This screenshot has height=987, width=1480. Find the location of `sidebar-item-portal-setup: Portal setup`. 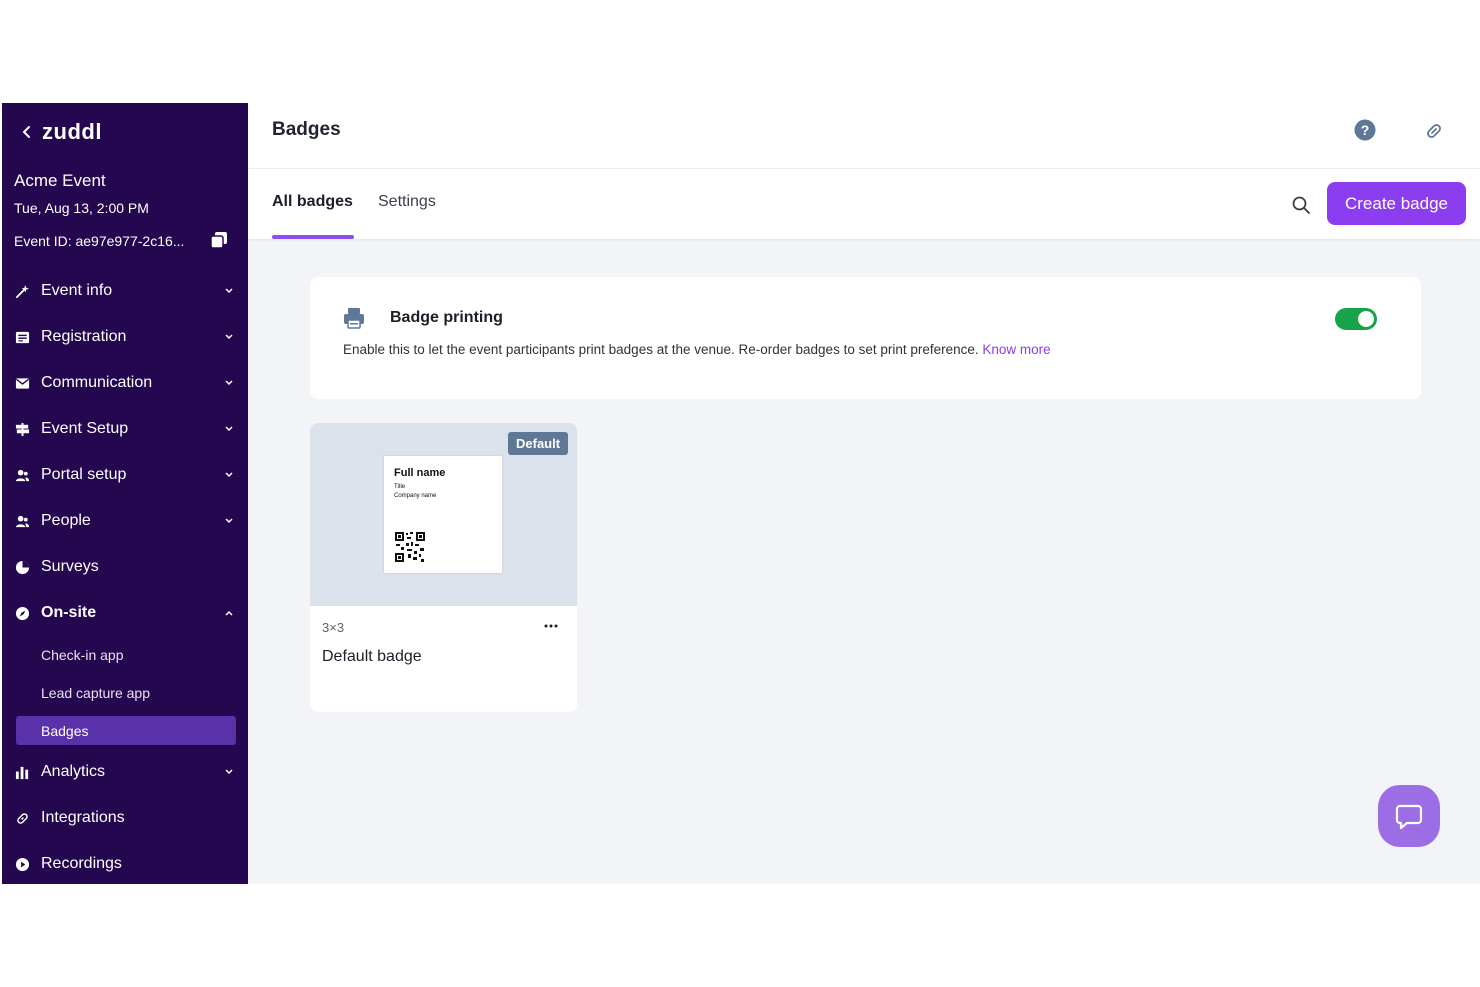

sidebar-item-portal-setup: Portal setup is located at coordinates (125, 475).